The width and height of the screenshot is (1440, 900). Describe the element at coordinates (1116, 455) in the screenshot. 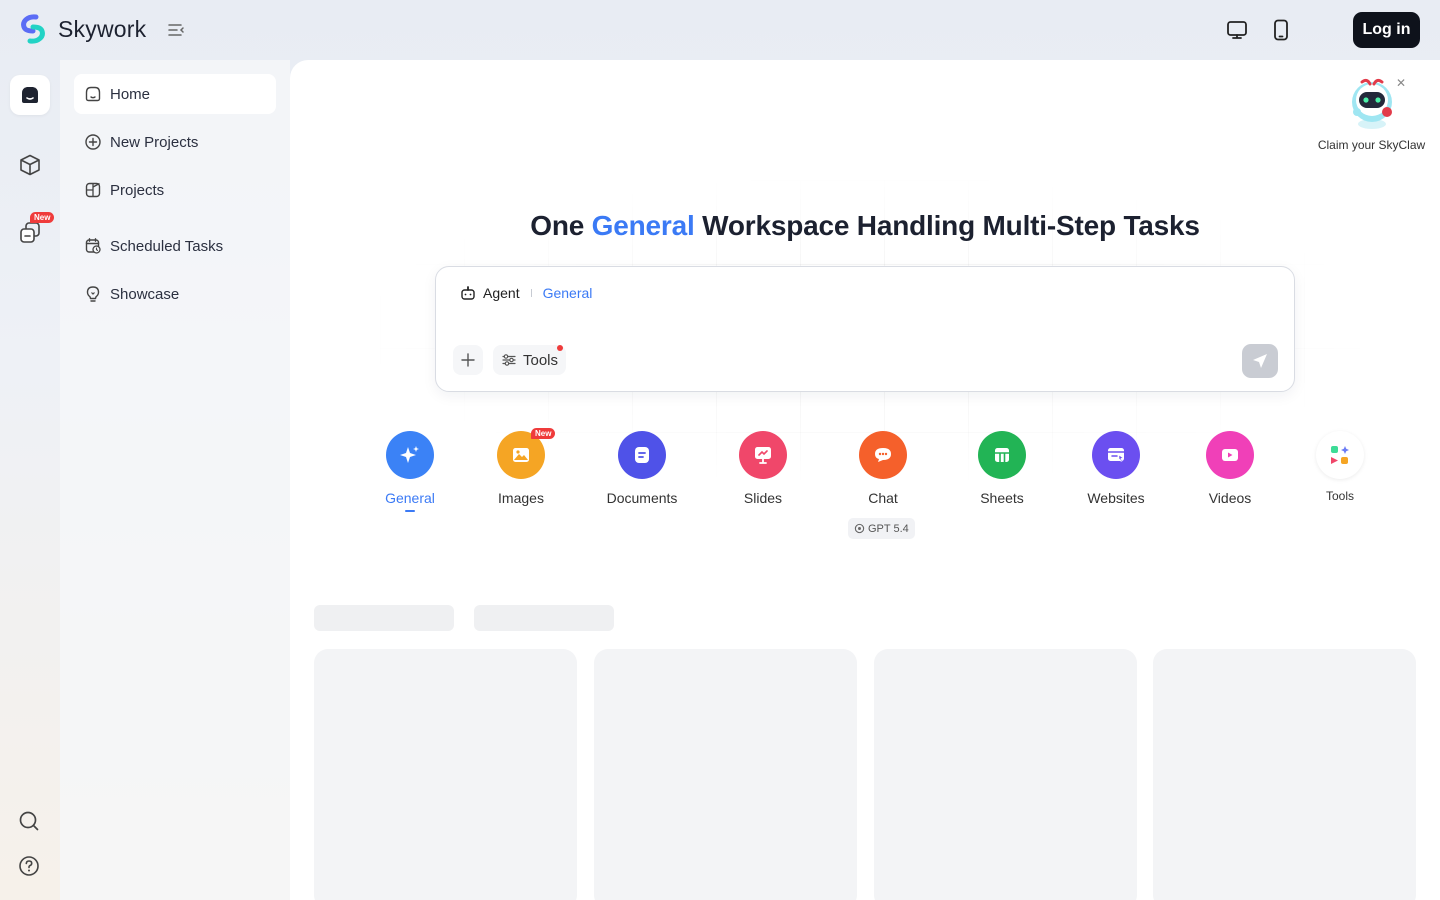

I see `website-icon` at that location.